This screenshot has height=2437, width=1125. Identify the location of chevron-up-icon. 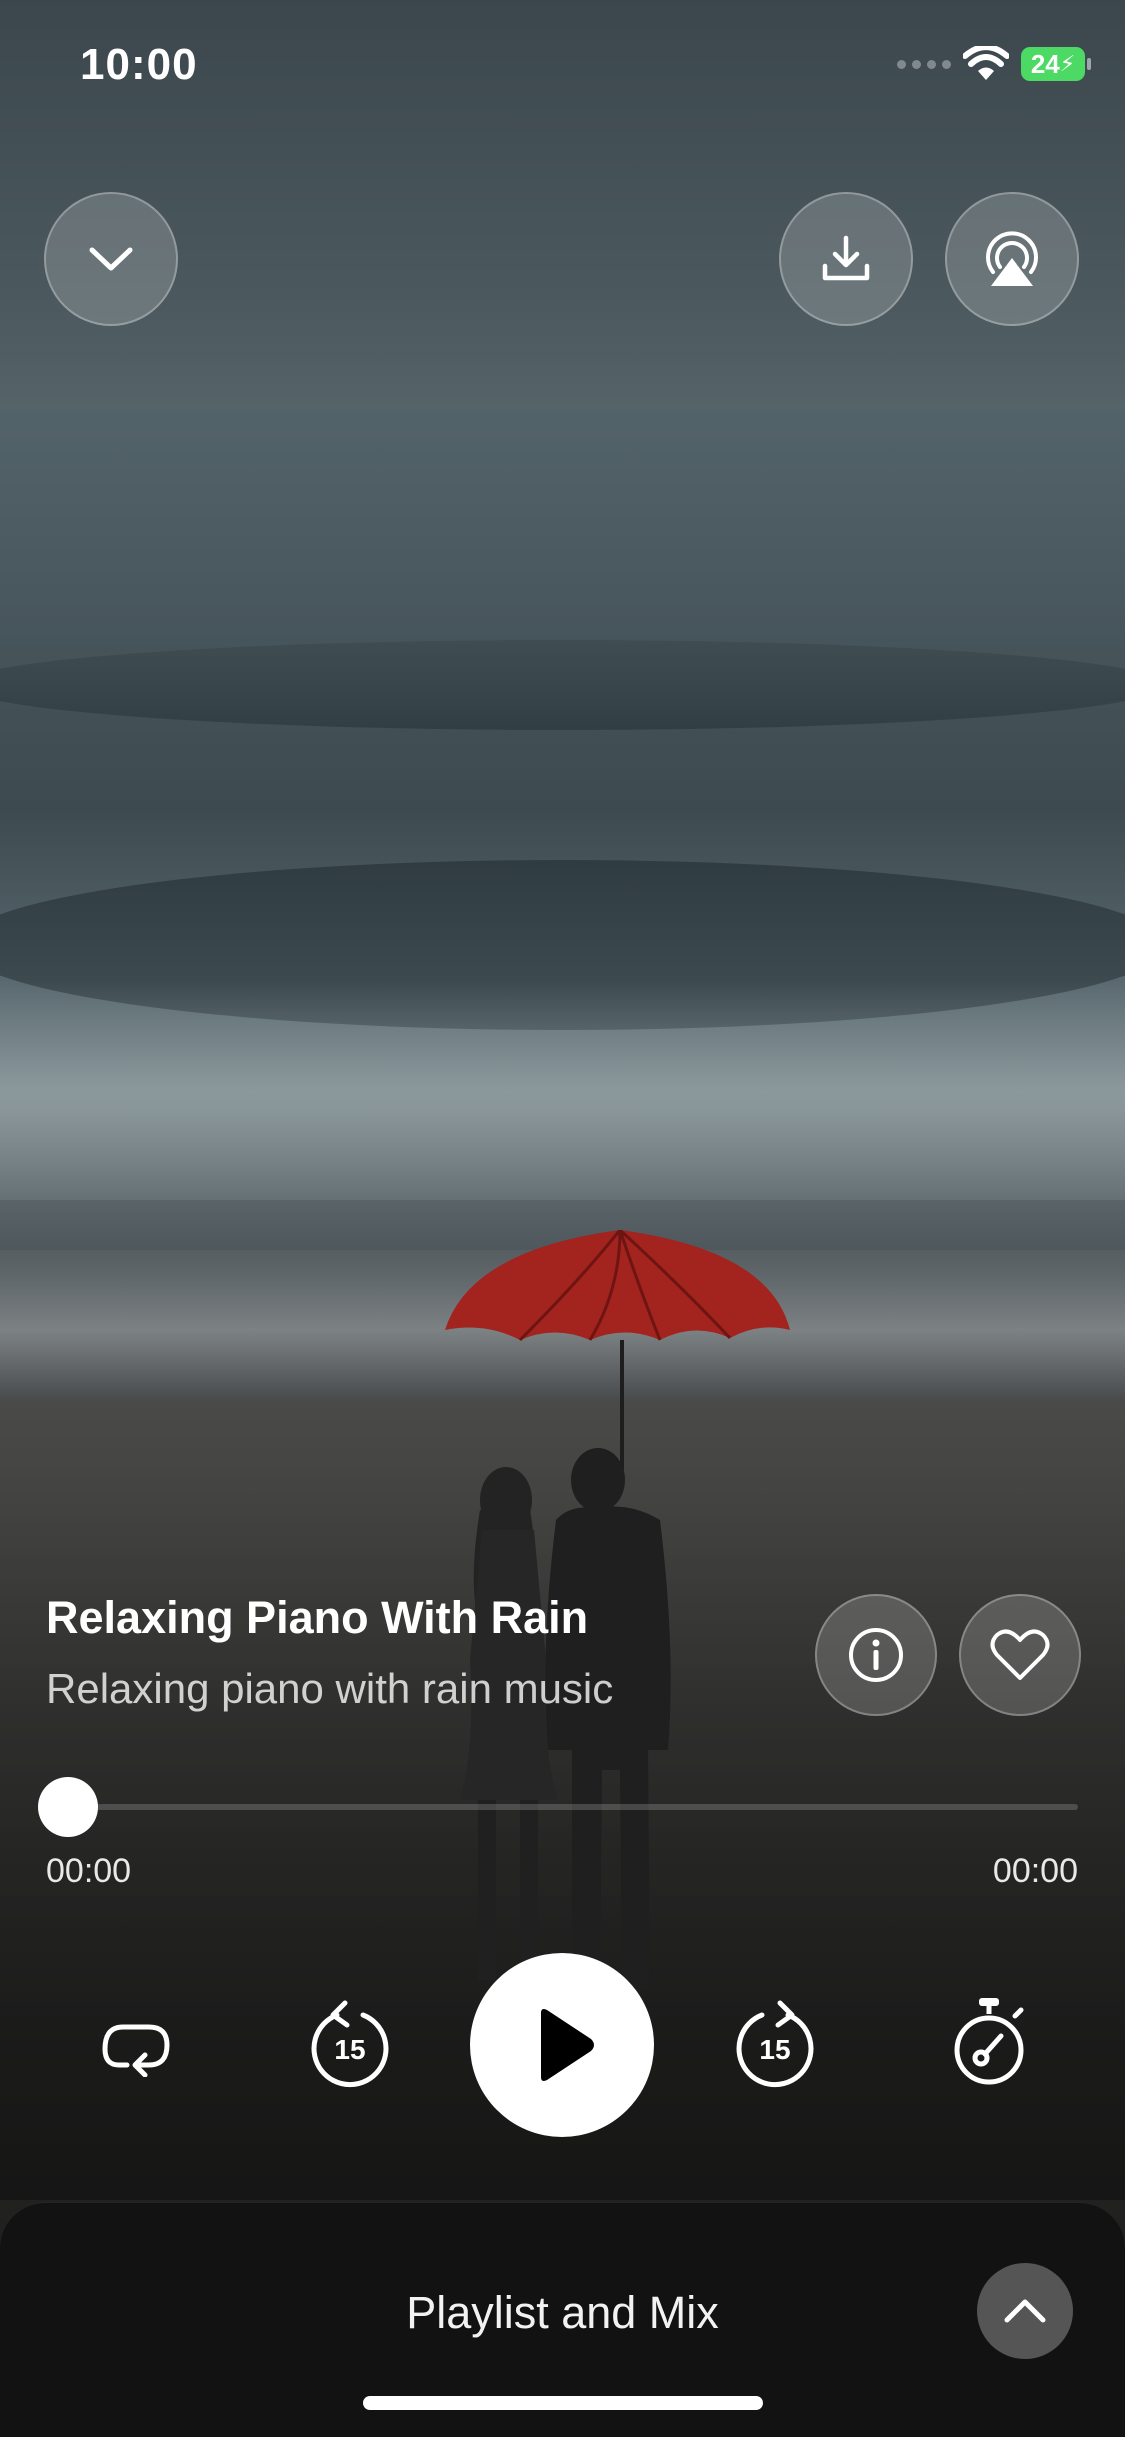
(1025, 2311).